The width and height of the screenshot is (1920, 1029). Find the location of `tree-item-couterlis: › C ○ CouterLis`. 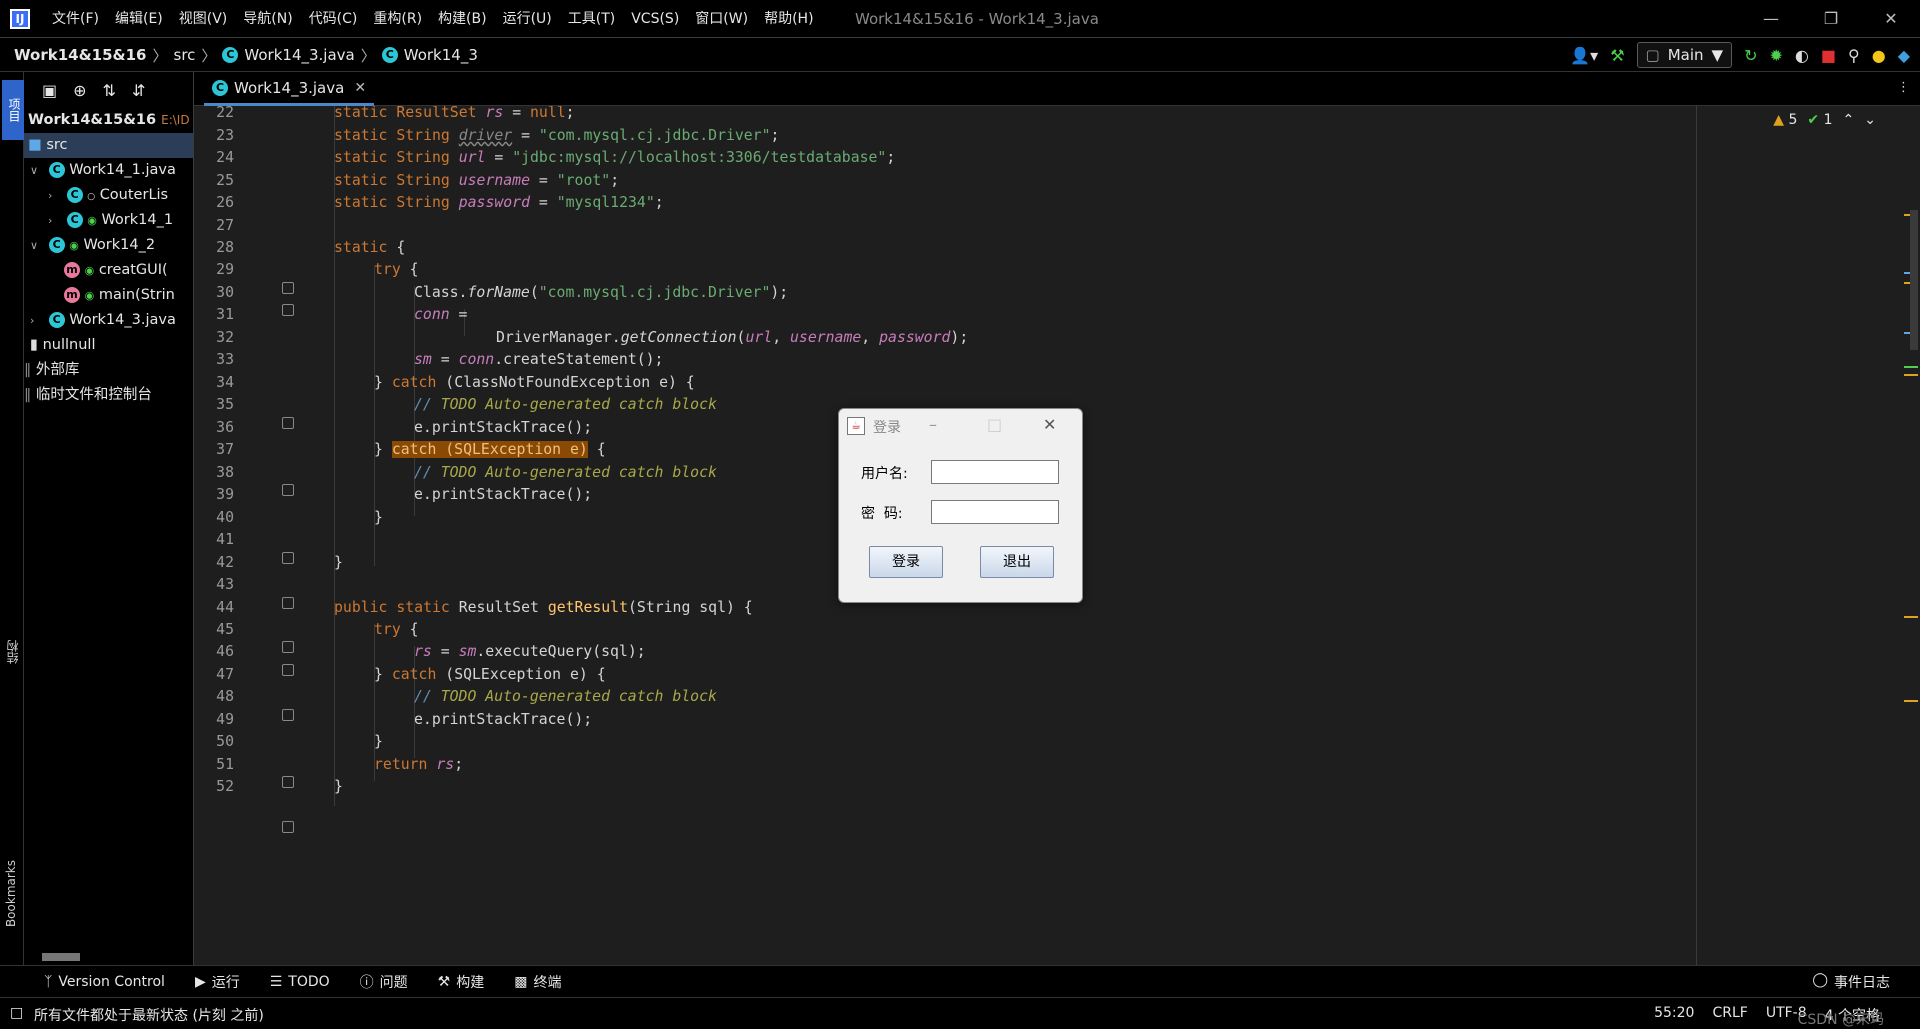

tree-item-couterlis: › C ○ CouterLis is located at coordinates (108, 195).